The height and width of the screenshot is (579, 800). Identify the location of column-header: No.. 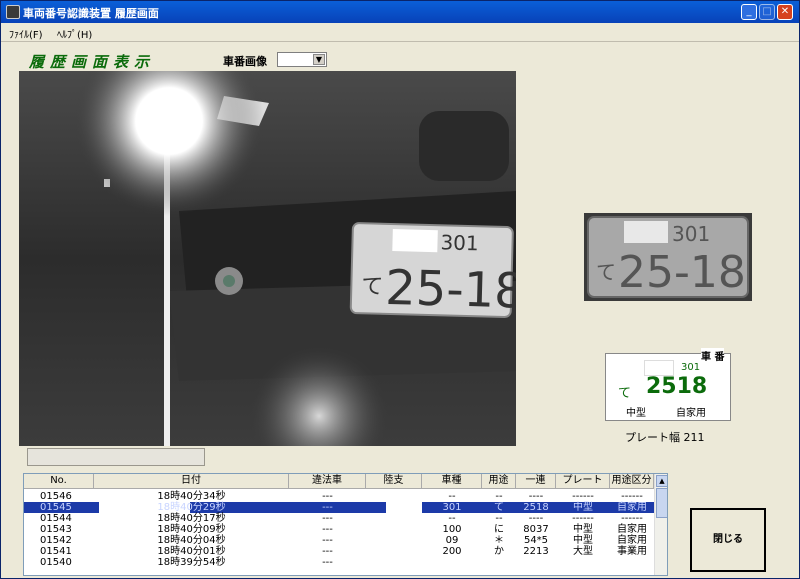
(59, 481).